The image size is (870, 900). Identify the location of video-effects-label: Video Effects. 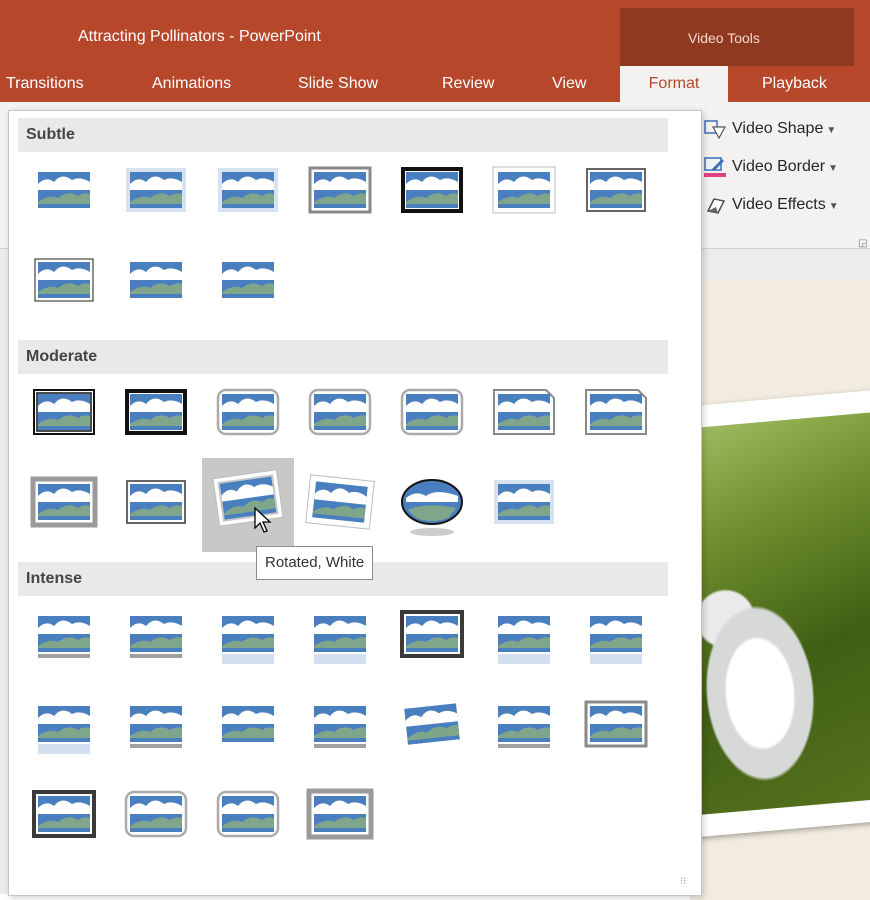
(779, 204).